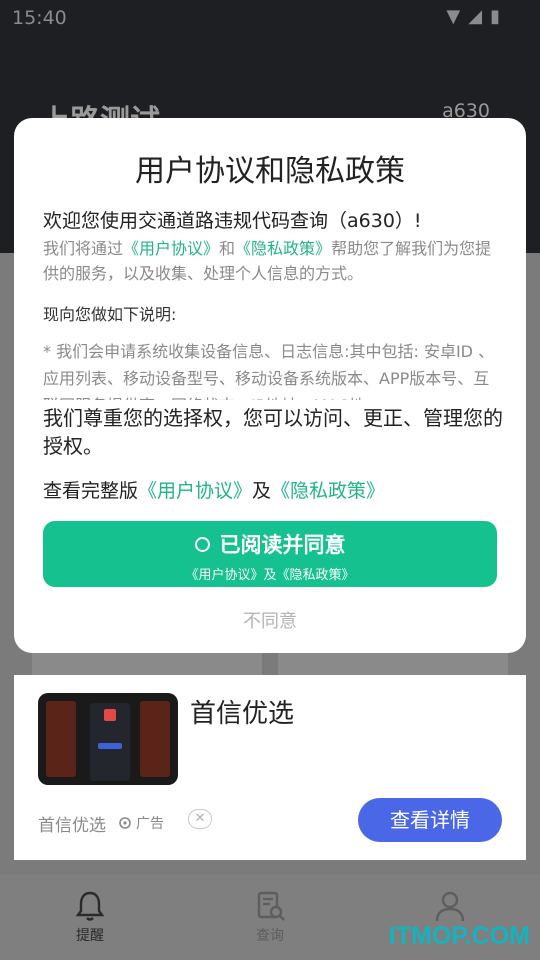 The image size is (540, 960). I want to click on agree-main: 已阅读并同意, so click(270, 544).